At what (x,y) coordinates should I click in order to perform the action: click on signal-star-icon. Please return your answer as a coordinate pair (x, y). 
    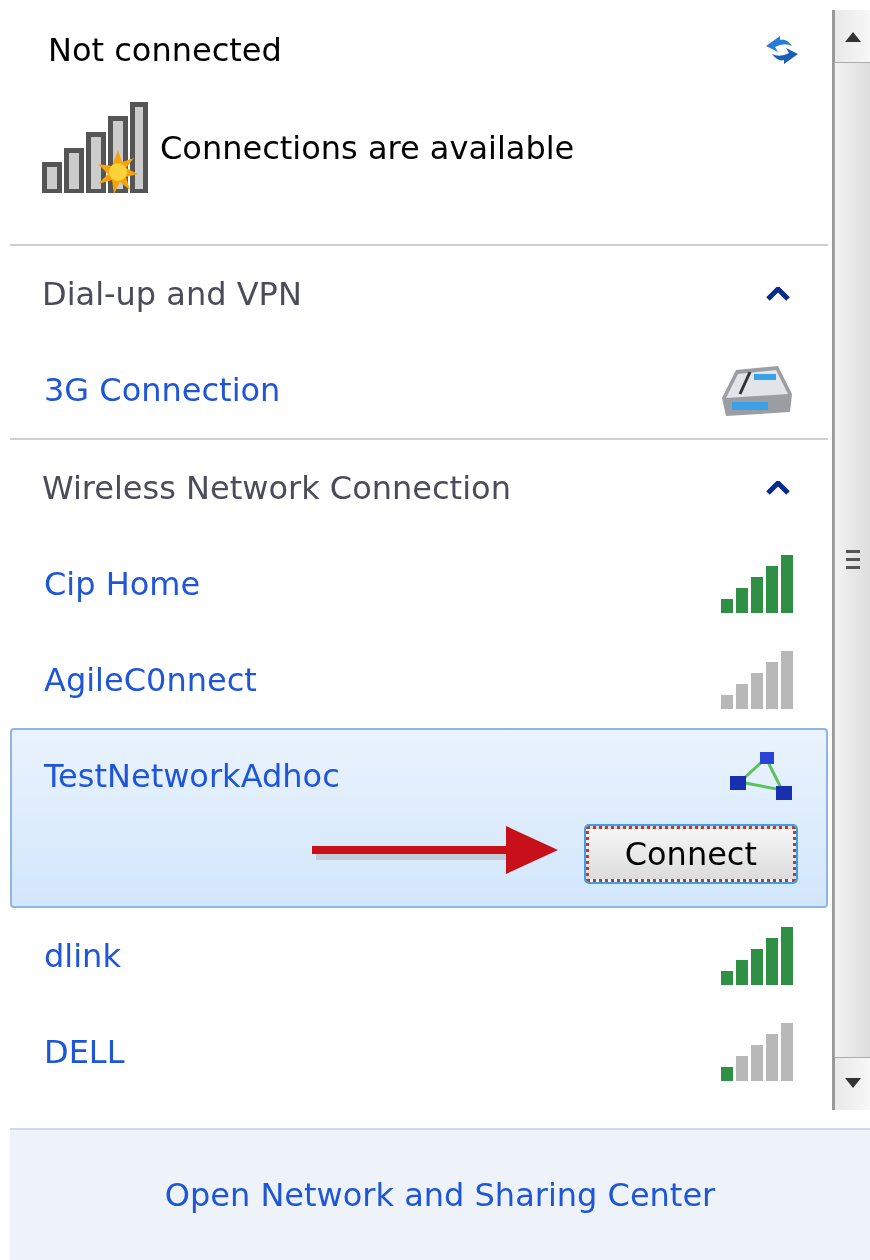
    Looking at the image, I should click on (95, 147).